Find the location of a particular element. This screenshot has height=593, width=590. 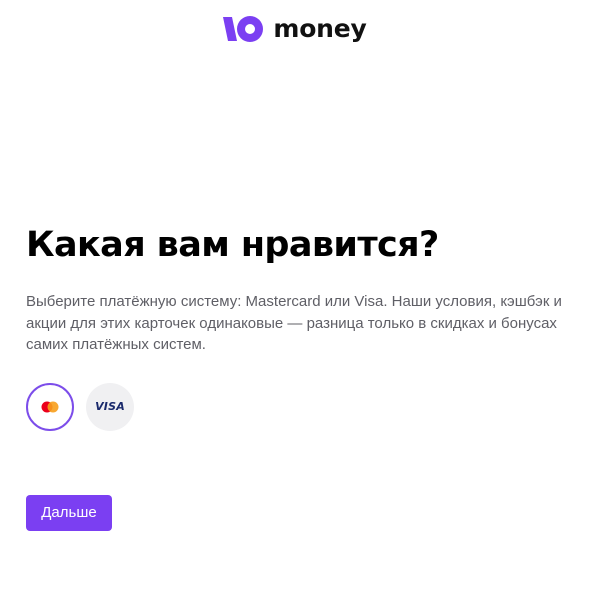

mastercard-icon is located at coordinates (50, 406).